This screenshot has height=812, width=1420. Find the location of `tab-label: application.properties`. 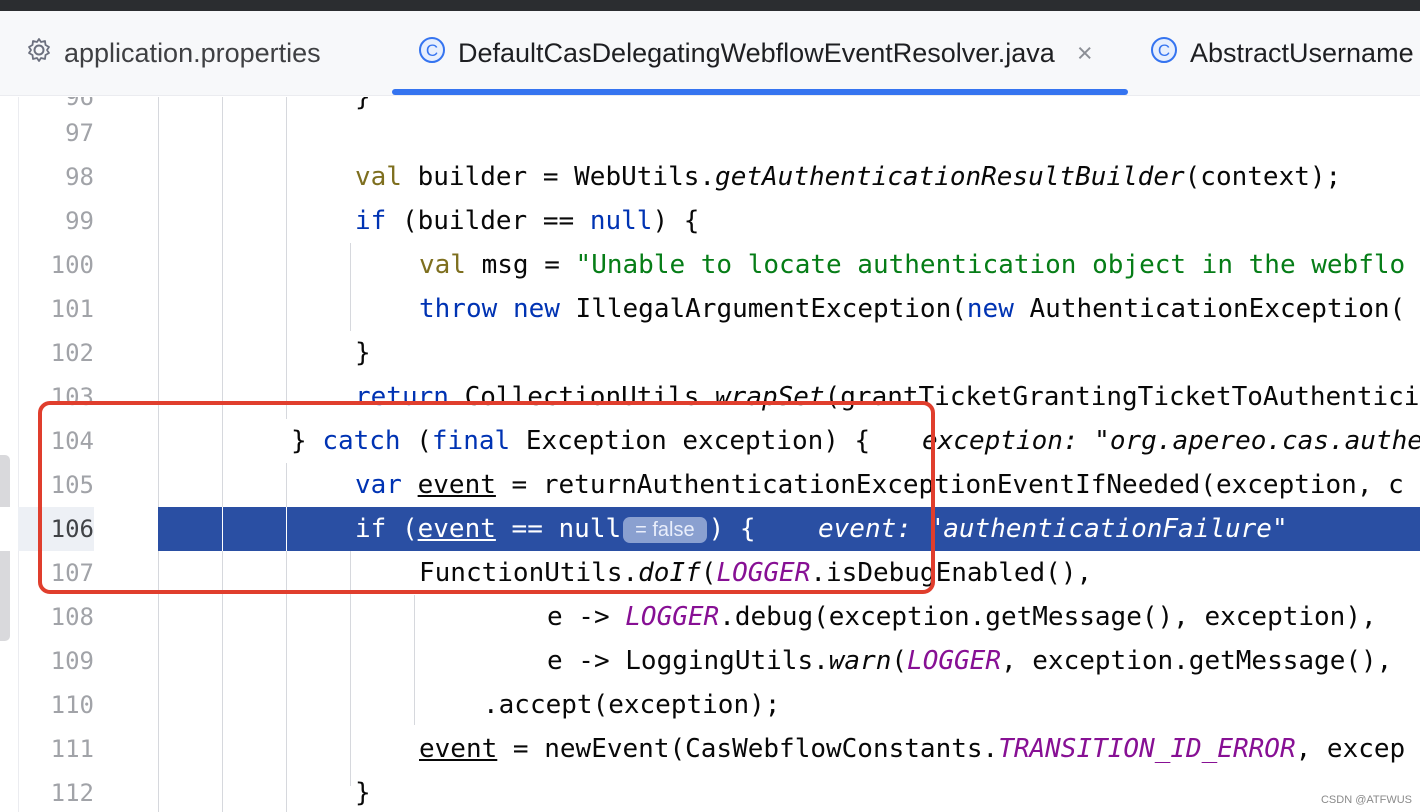

tab-label: application.properties is located at coordinates (192, 53).